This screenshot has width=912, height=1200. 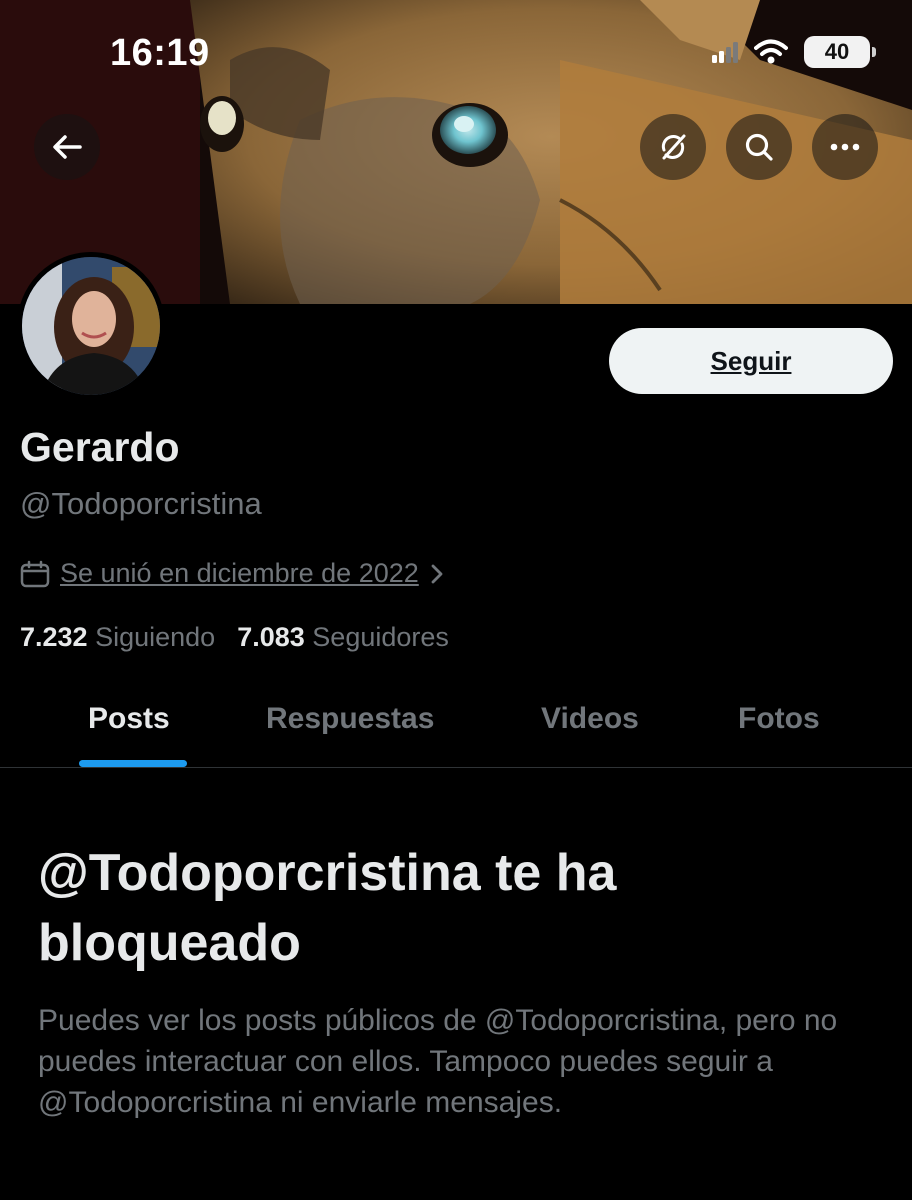 I want to click on cellular-signal-icon, so click(x=725, y=52).